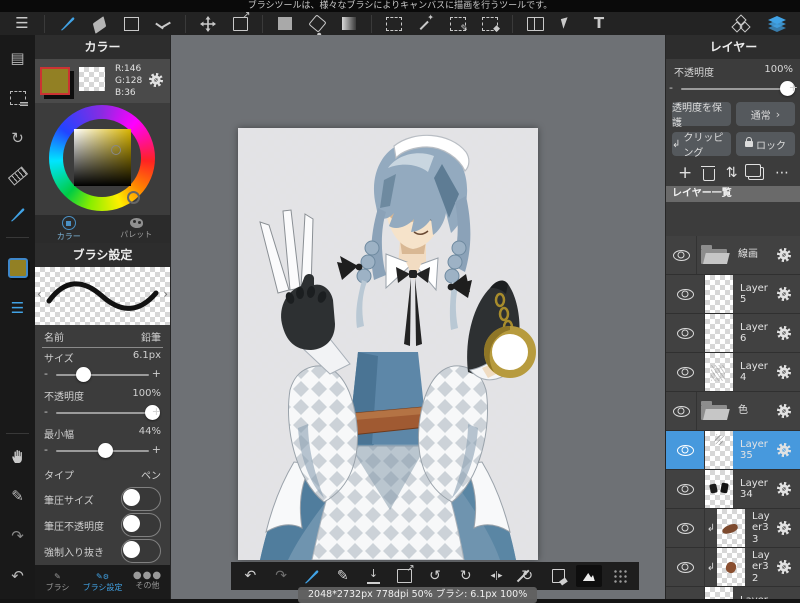 The height and width of the screenshot is (603, 800). I want to click on bucket-tool-icon, so click(317, 23).